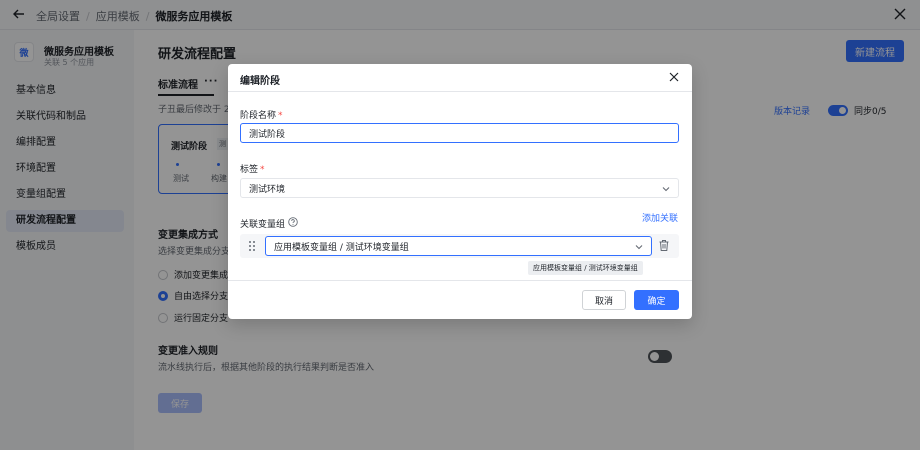 This screenshot has height=450, width=920. What do you see at coordinates (293, 222) in the screenshot?
I see `help-icon` at bounding box center [293, 222].